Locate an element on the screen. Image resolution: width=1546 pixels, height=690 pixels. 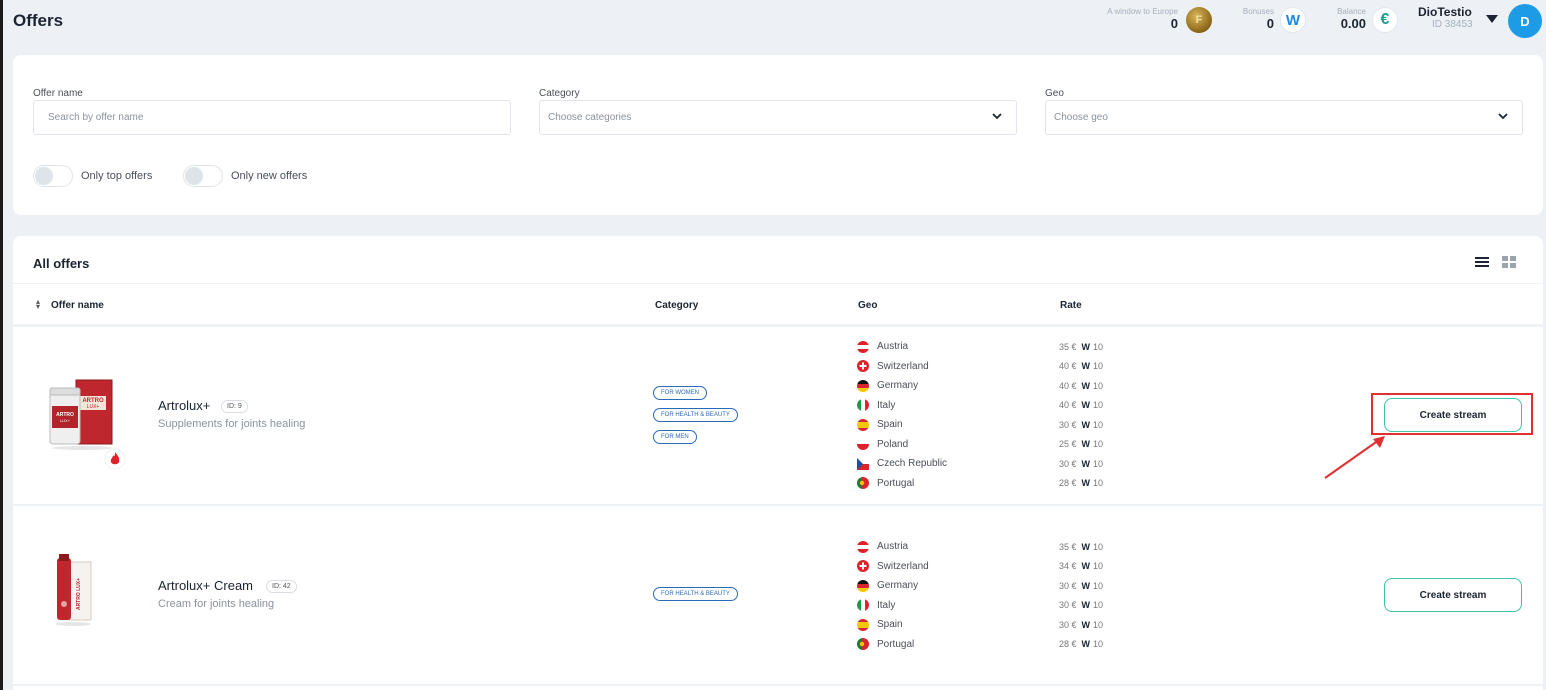
stat-label: Bonuses is located at coordinates (1258, 11).